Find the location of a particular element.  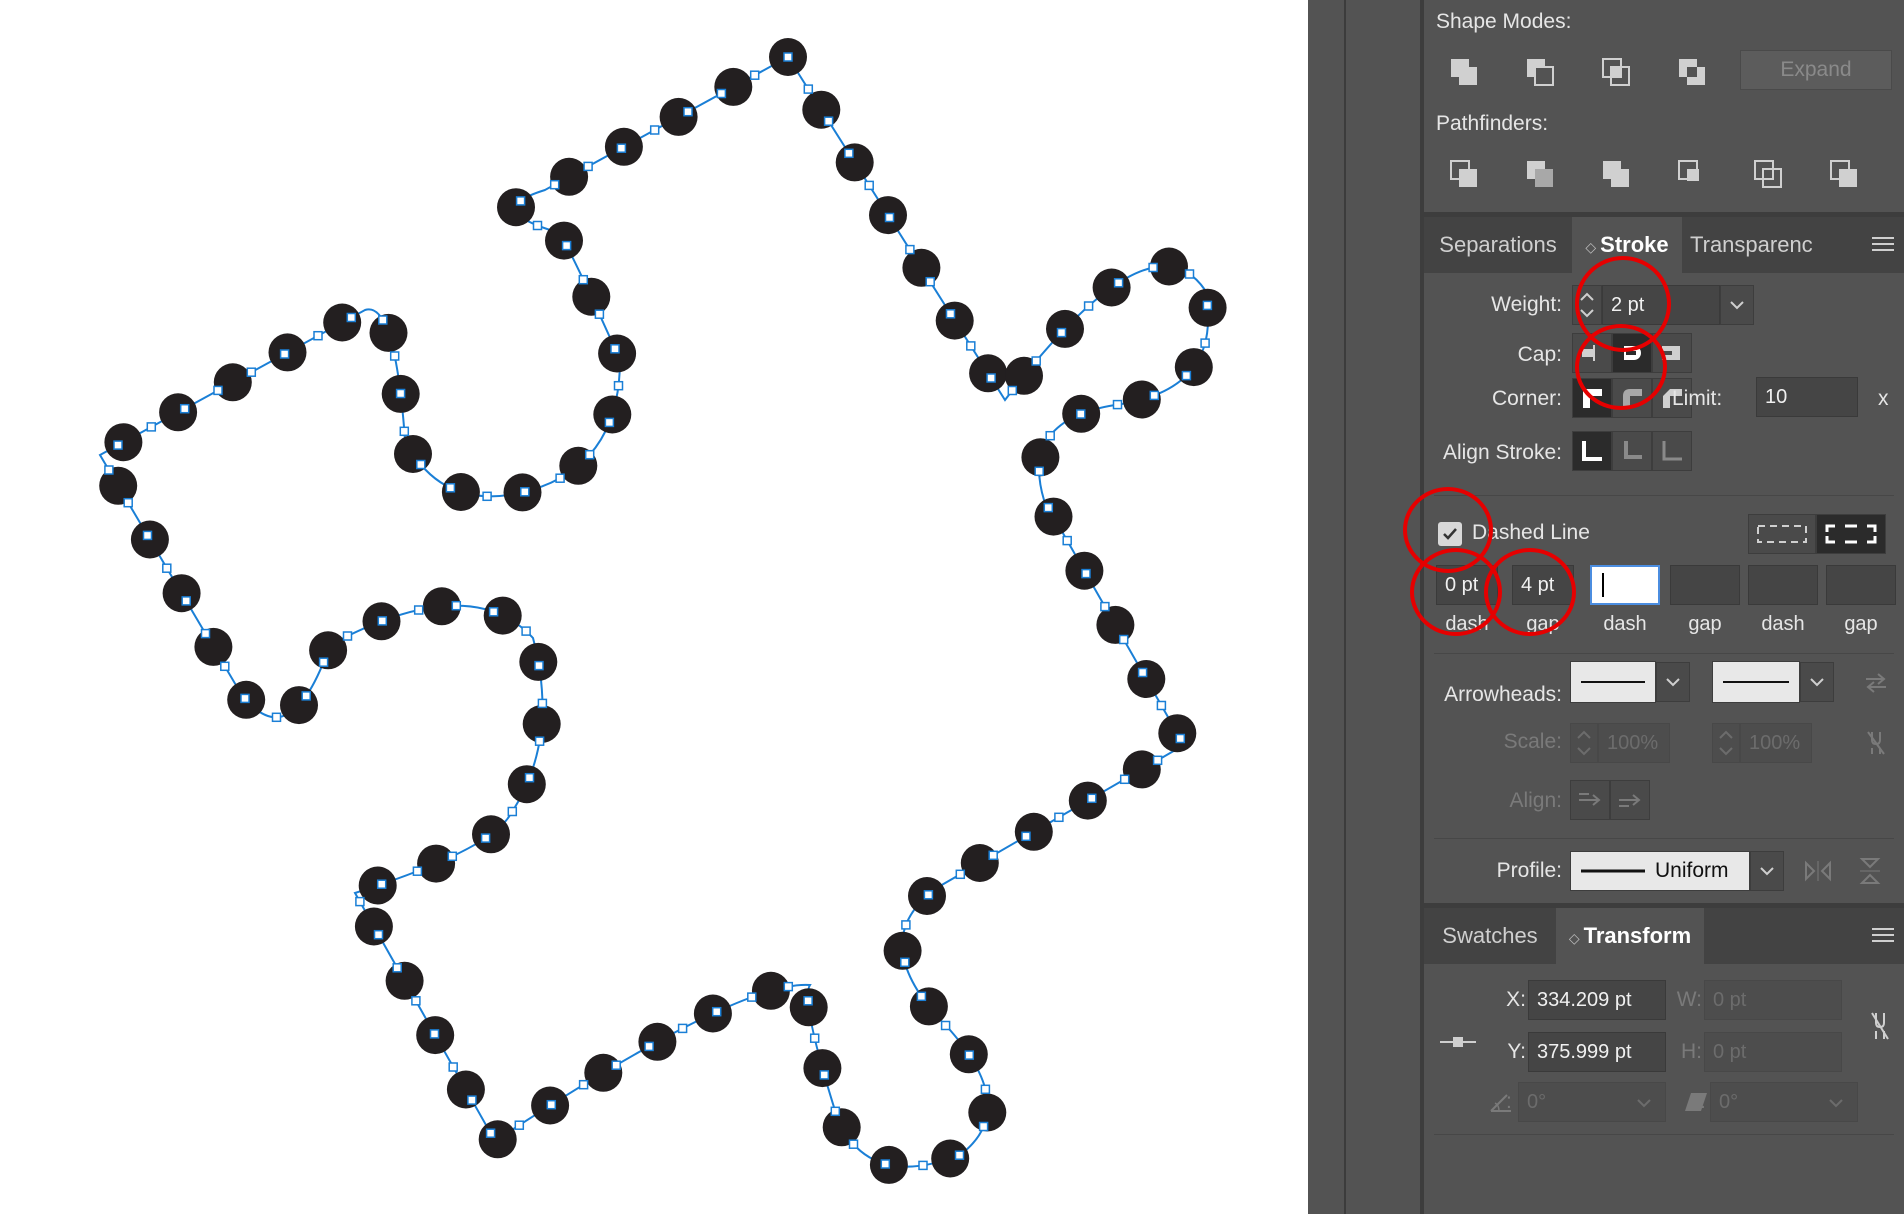

dash-3-input is located at coordinates (1783, 585).